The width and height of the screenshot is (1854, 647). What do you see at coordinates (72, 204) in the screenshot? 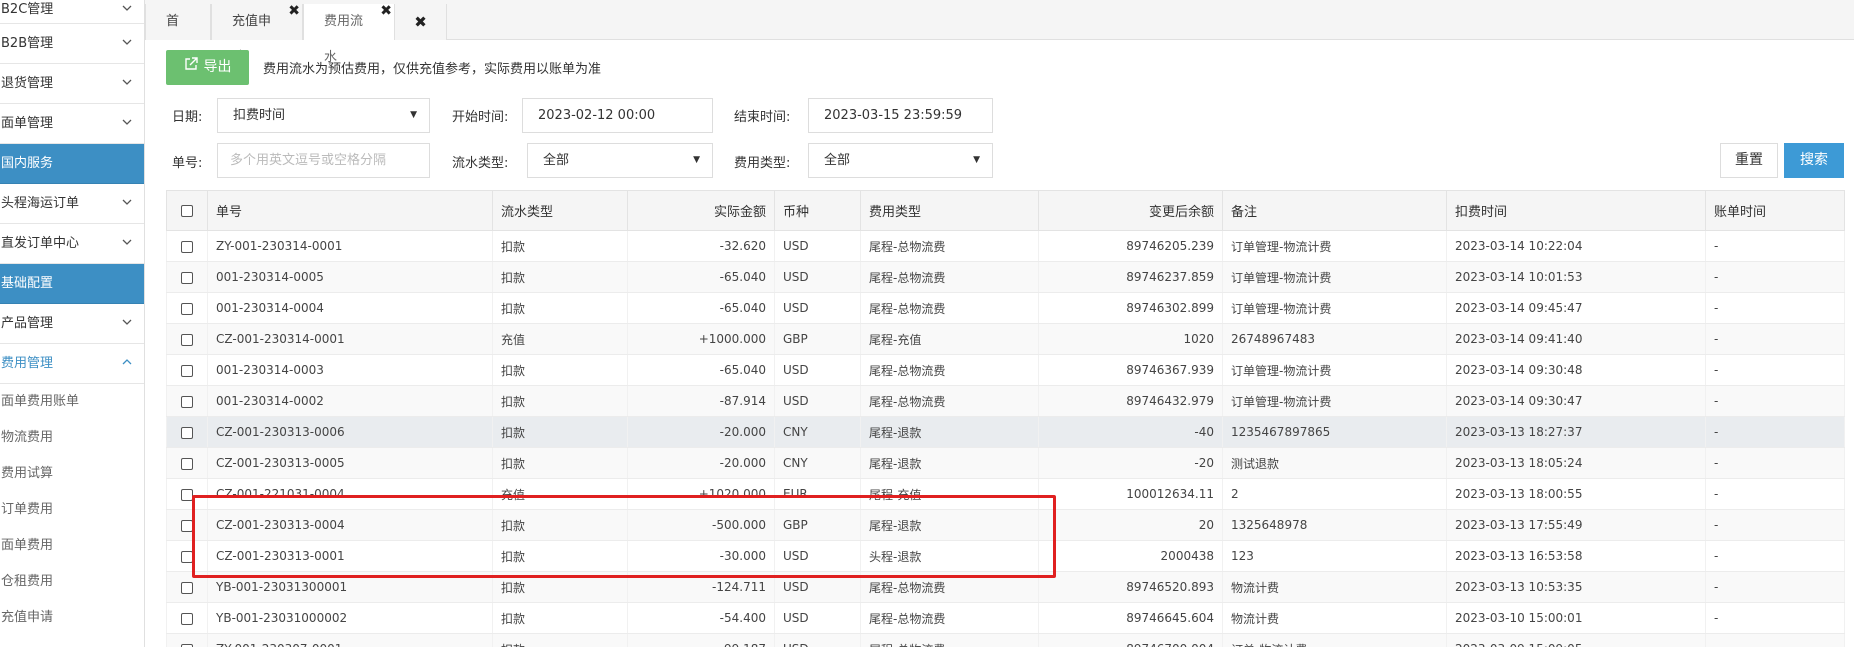
I see `sidebar-item: 头程海运订单` at bounding box center [72, 204].